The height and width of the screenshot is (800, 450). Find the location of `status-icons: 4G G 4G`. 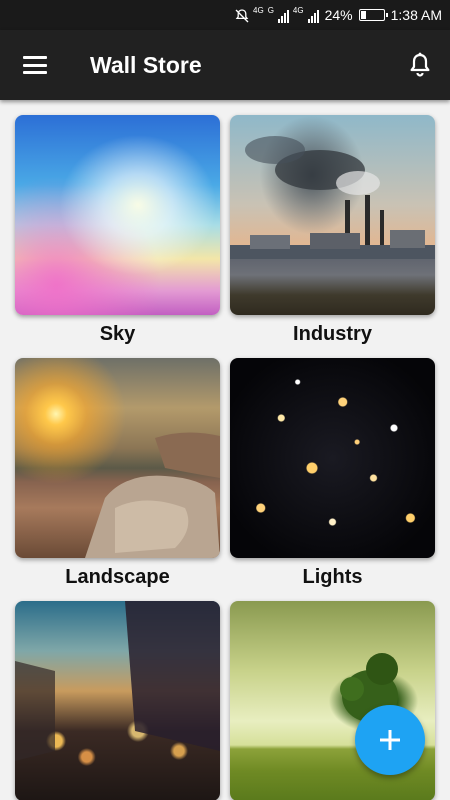

status-icons: 4G G 4G is located at coordinates (277, 15).